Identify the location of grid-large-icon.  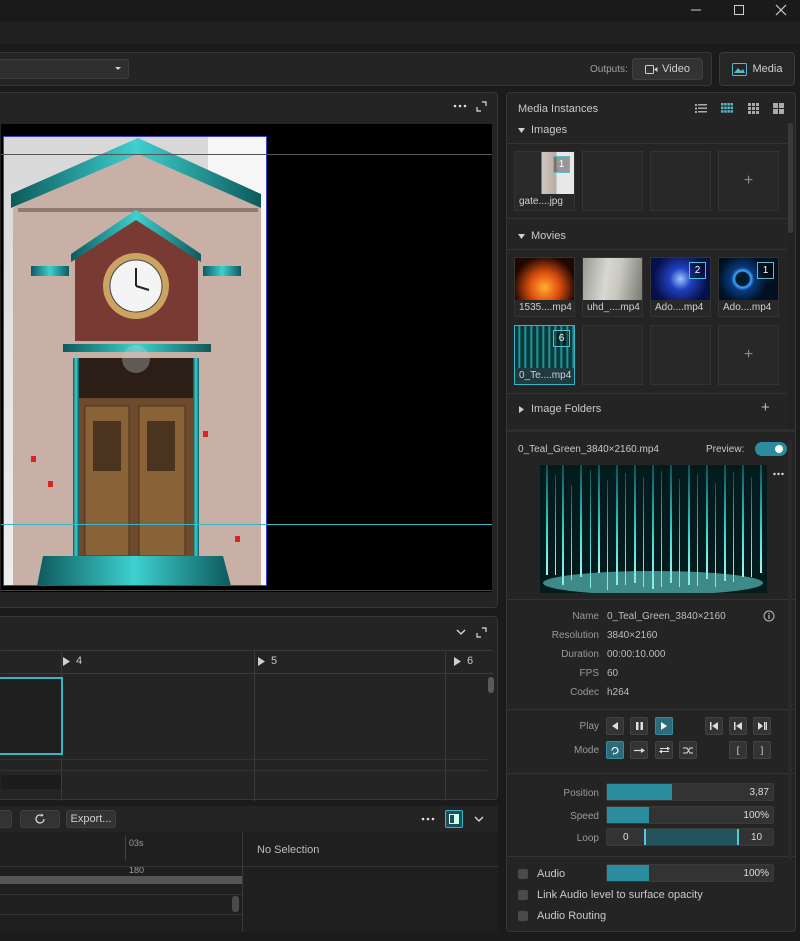
(778, 108).